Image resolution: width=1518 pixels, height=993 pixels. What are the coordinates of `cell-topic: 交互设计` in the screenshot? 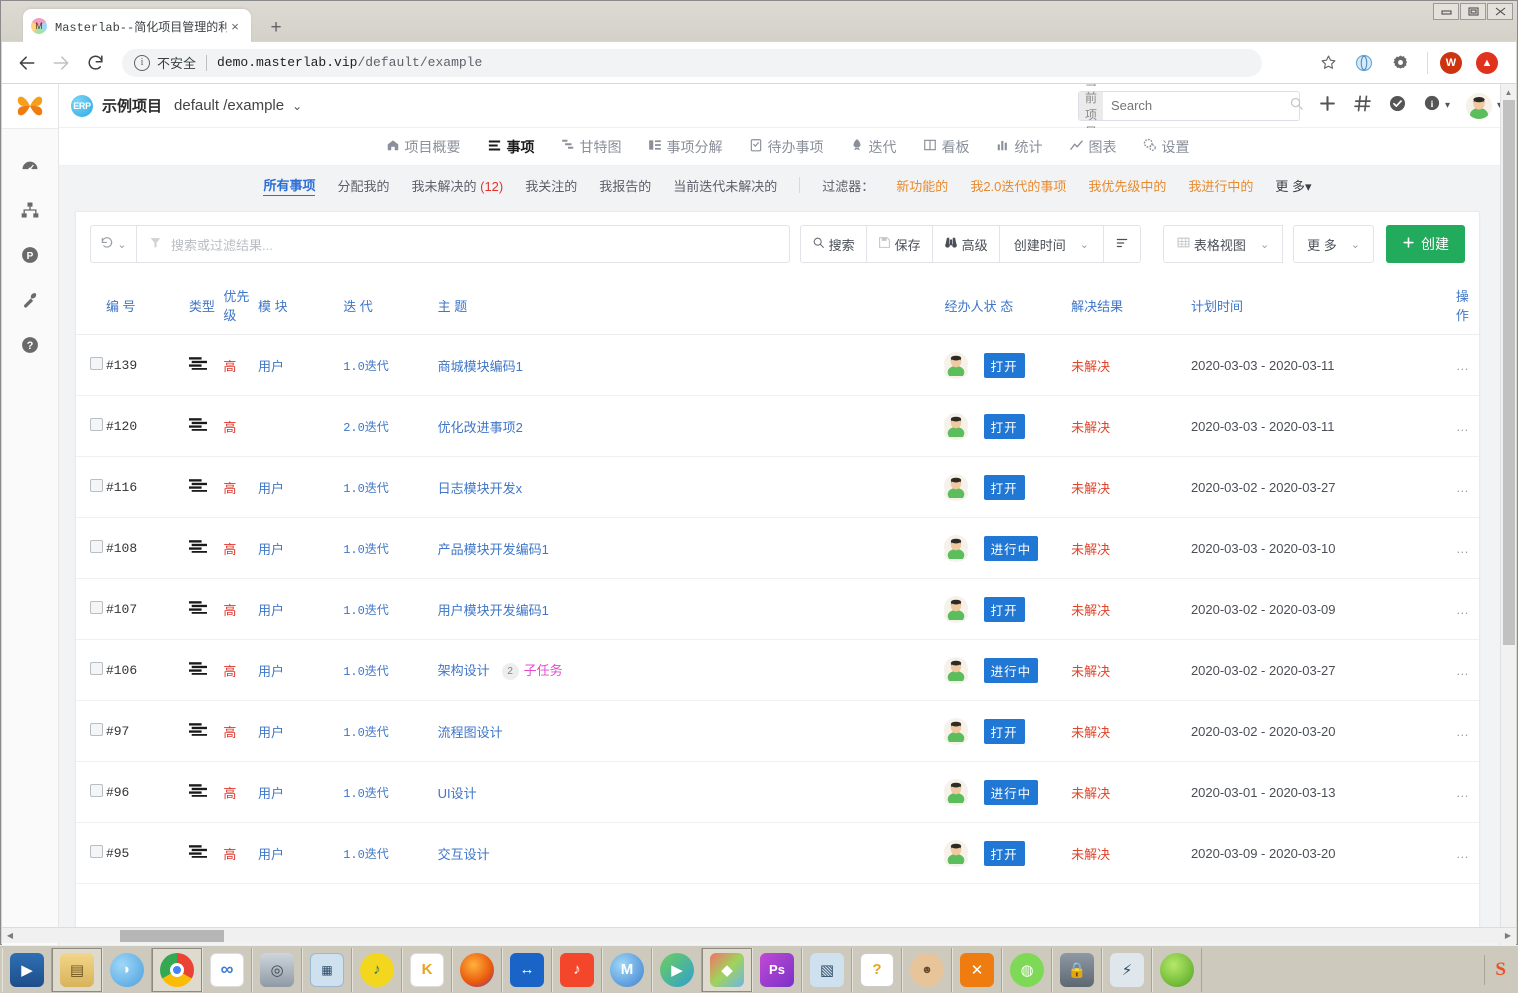 It's located at (691, 853).